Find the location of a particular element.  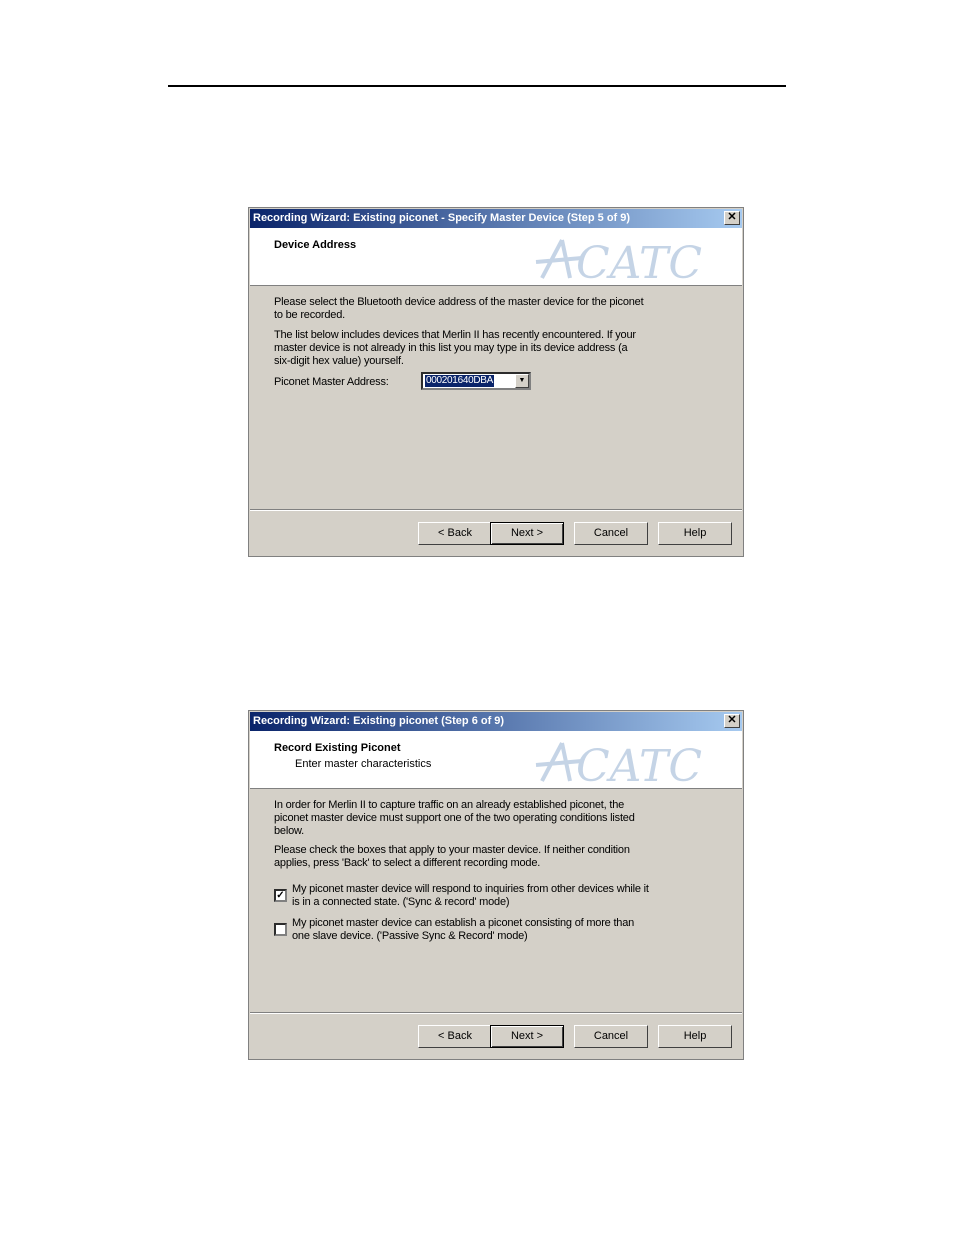

header-title: Record Existing Piconet is located at coordinates (337, 748).